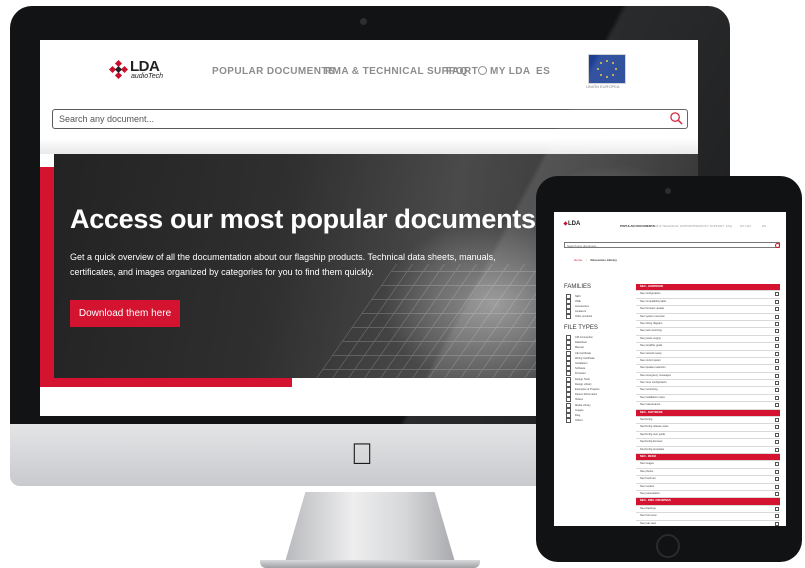 This screenshot has width=805, height=568. I want to click on tablet-breadcrumb: Home / Resources Library, so click(595, 260).